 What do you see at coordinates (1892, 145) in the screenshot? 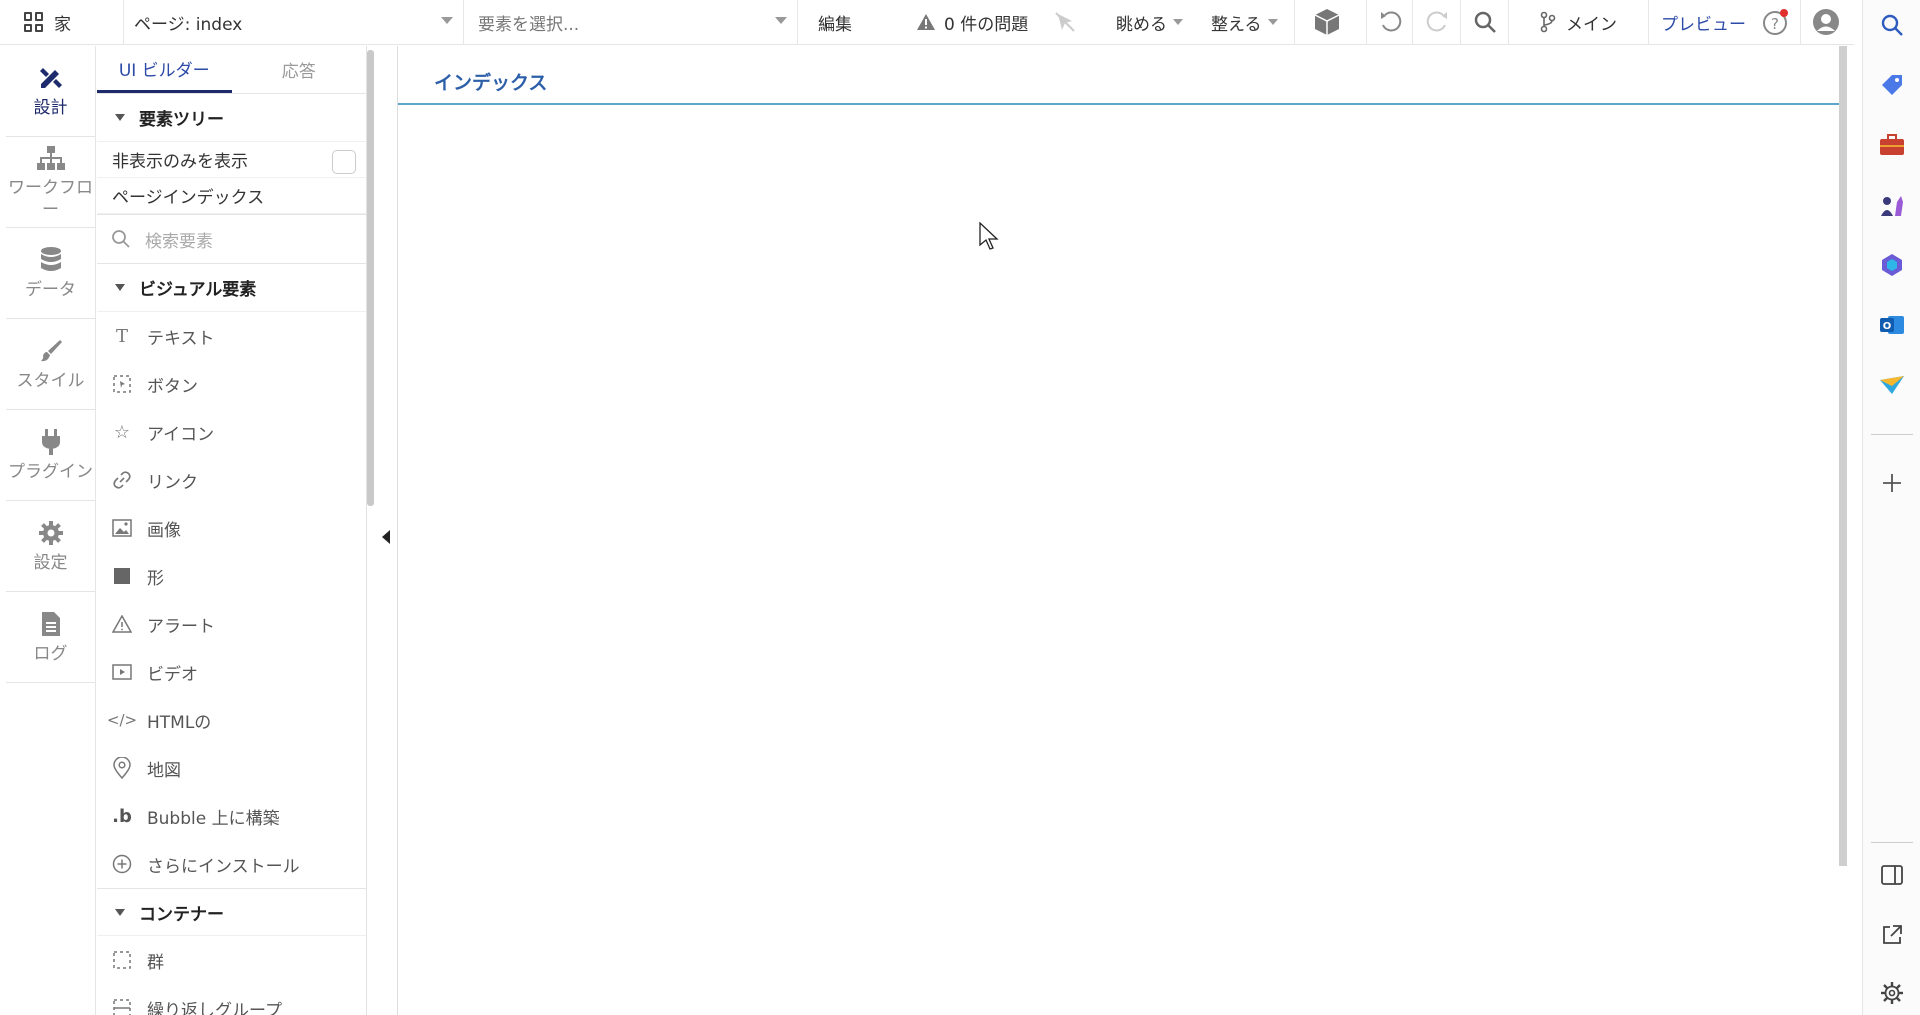
I see `briefcase-icon` at bounding box center [1892, 145].